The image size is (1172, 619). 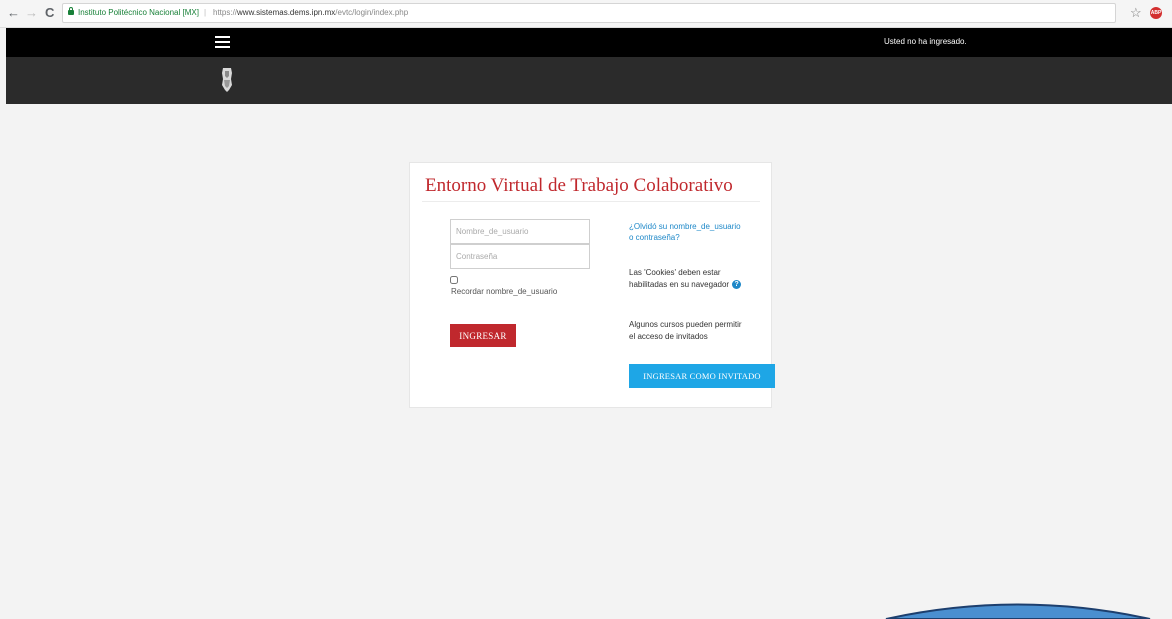 What do you see at coordinates (372, 12) in the screenshot?
I see `url-path: /evtc/login/index.php` at bounding box center [372, 12].